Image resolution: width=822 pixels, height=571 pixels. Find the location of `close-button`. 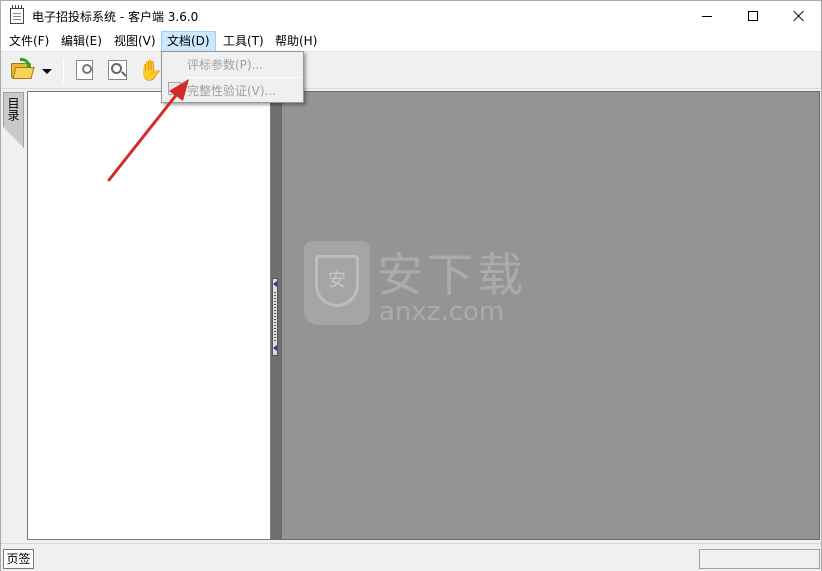

close-button is located at coordinates (799, 16).